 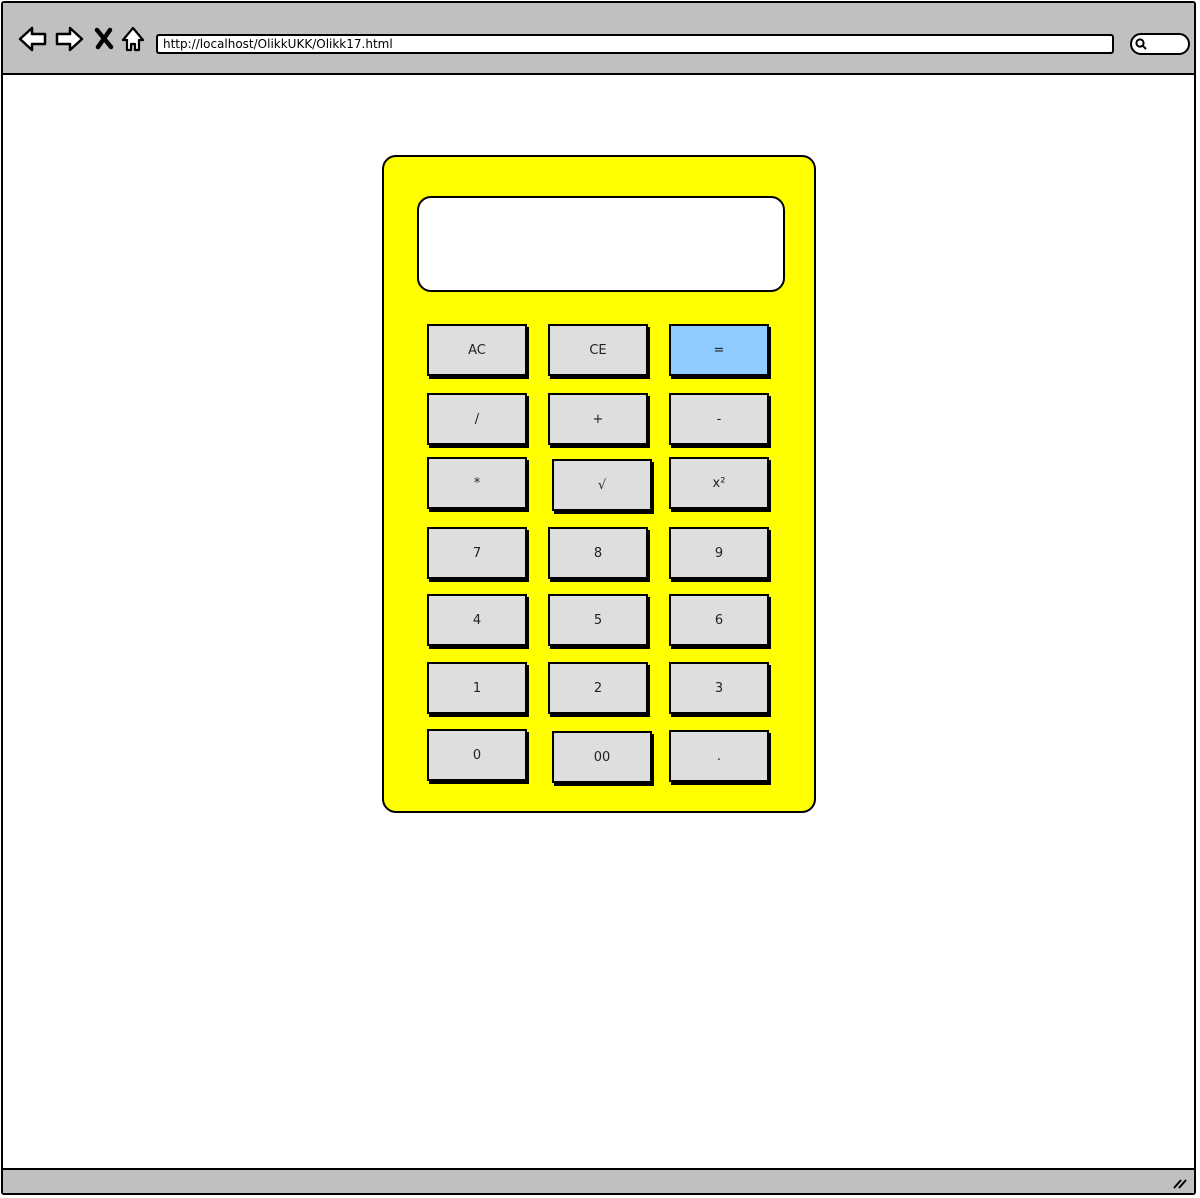 What do you see at coordinates (602, 485) in the screenshot?
I see `key-square-root: √` at bounding box center [602, 485].